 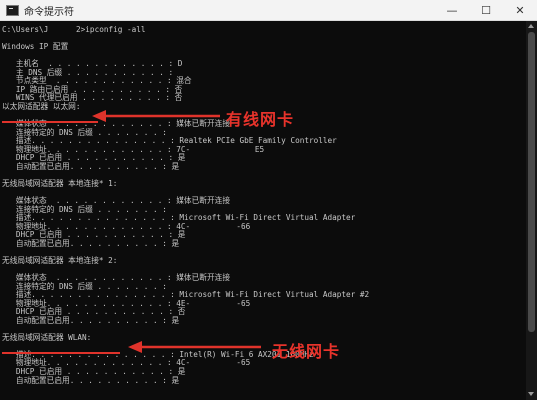 I want to click on terminal-line: 无线局域网适配器 本地连接* 2:, so click(x=60, y=260).